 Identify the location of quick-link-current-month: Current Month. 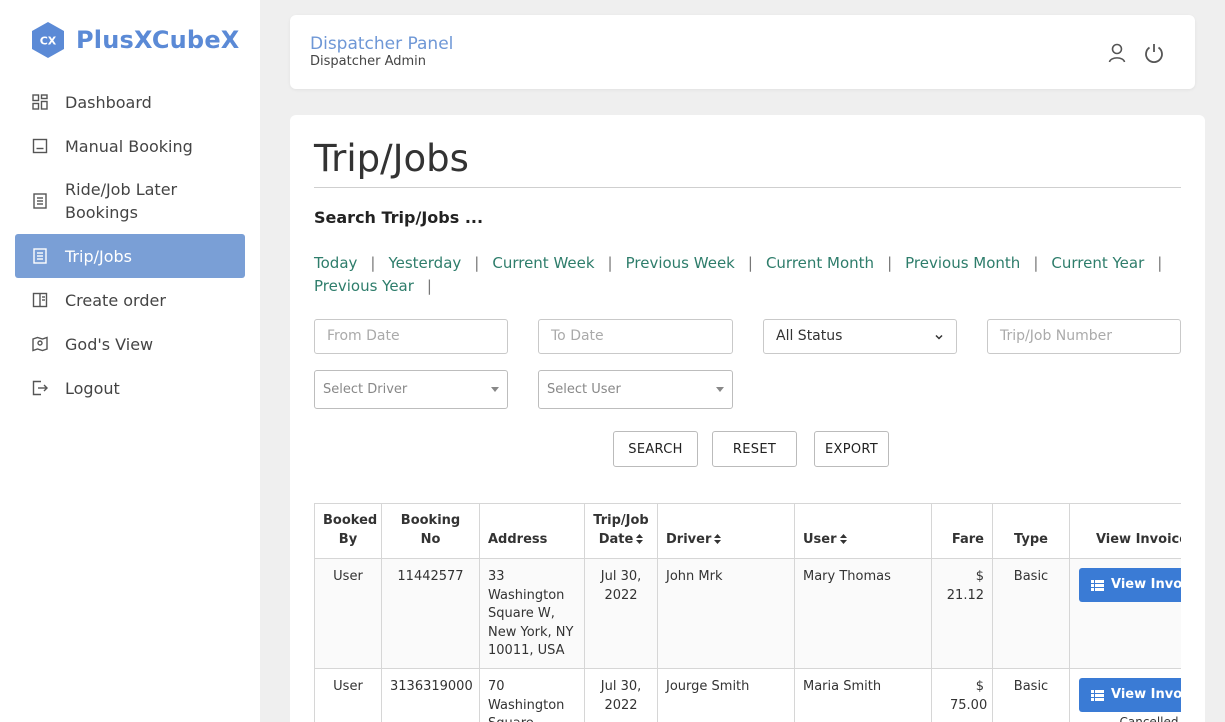
(820, 263).